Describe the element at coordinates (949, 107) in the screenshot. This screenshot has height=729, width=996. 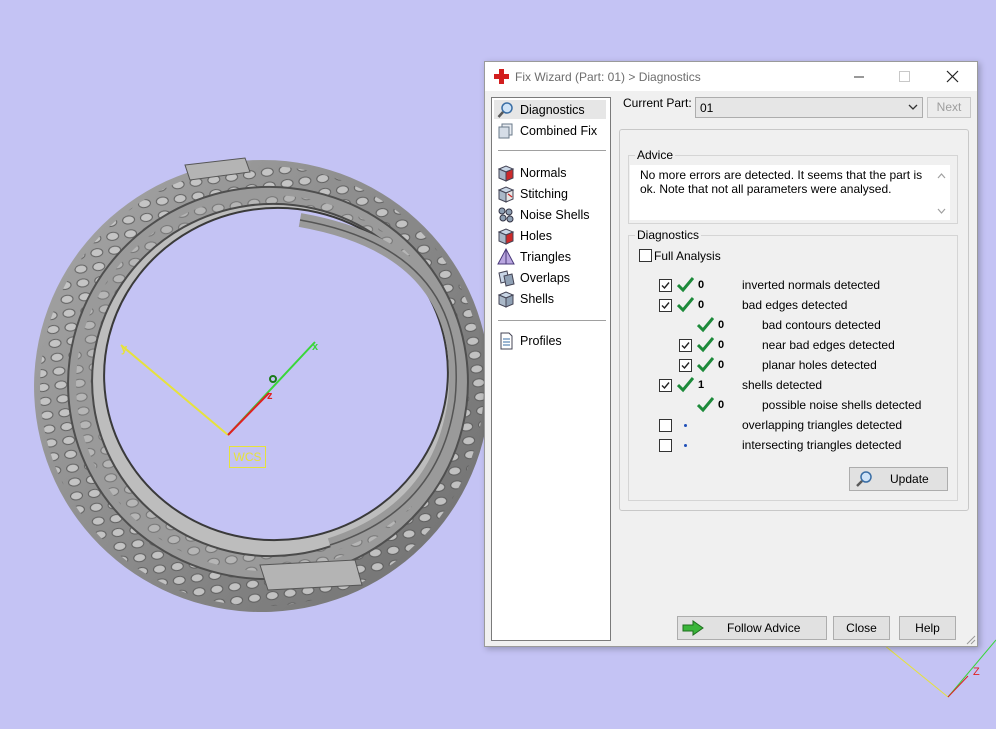
I see `next-button: Next` at that location.